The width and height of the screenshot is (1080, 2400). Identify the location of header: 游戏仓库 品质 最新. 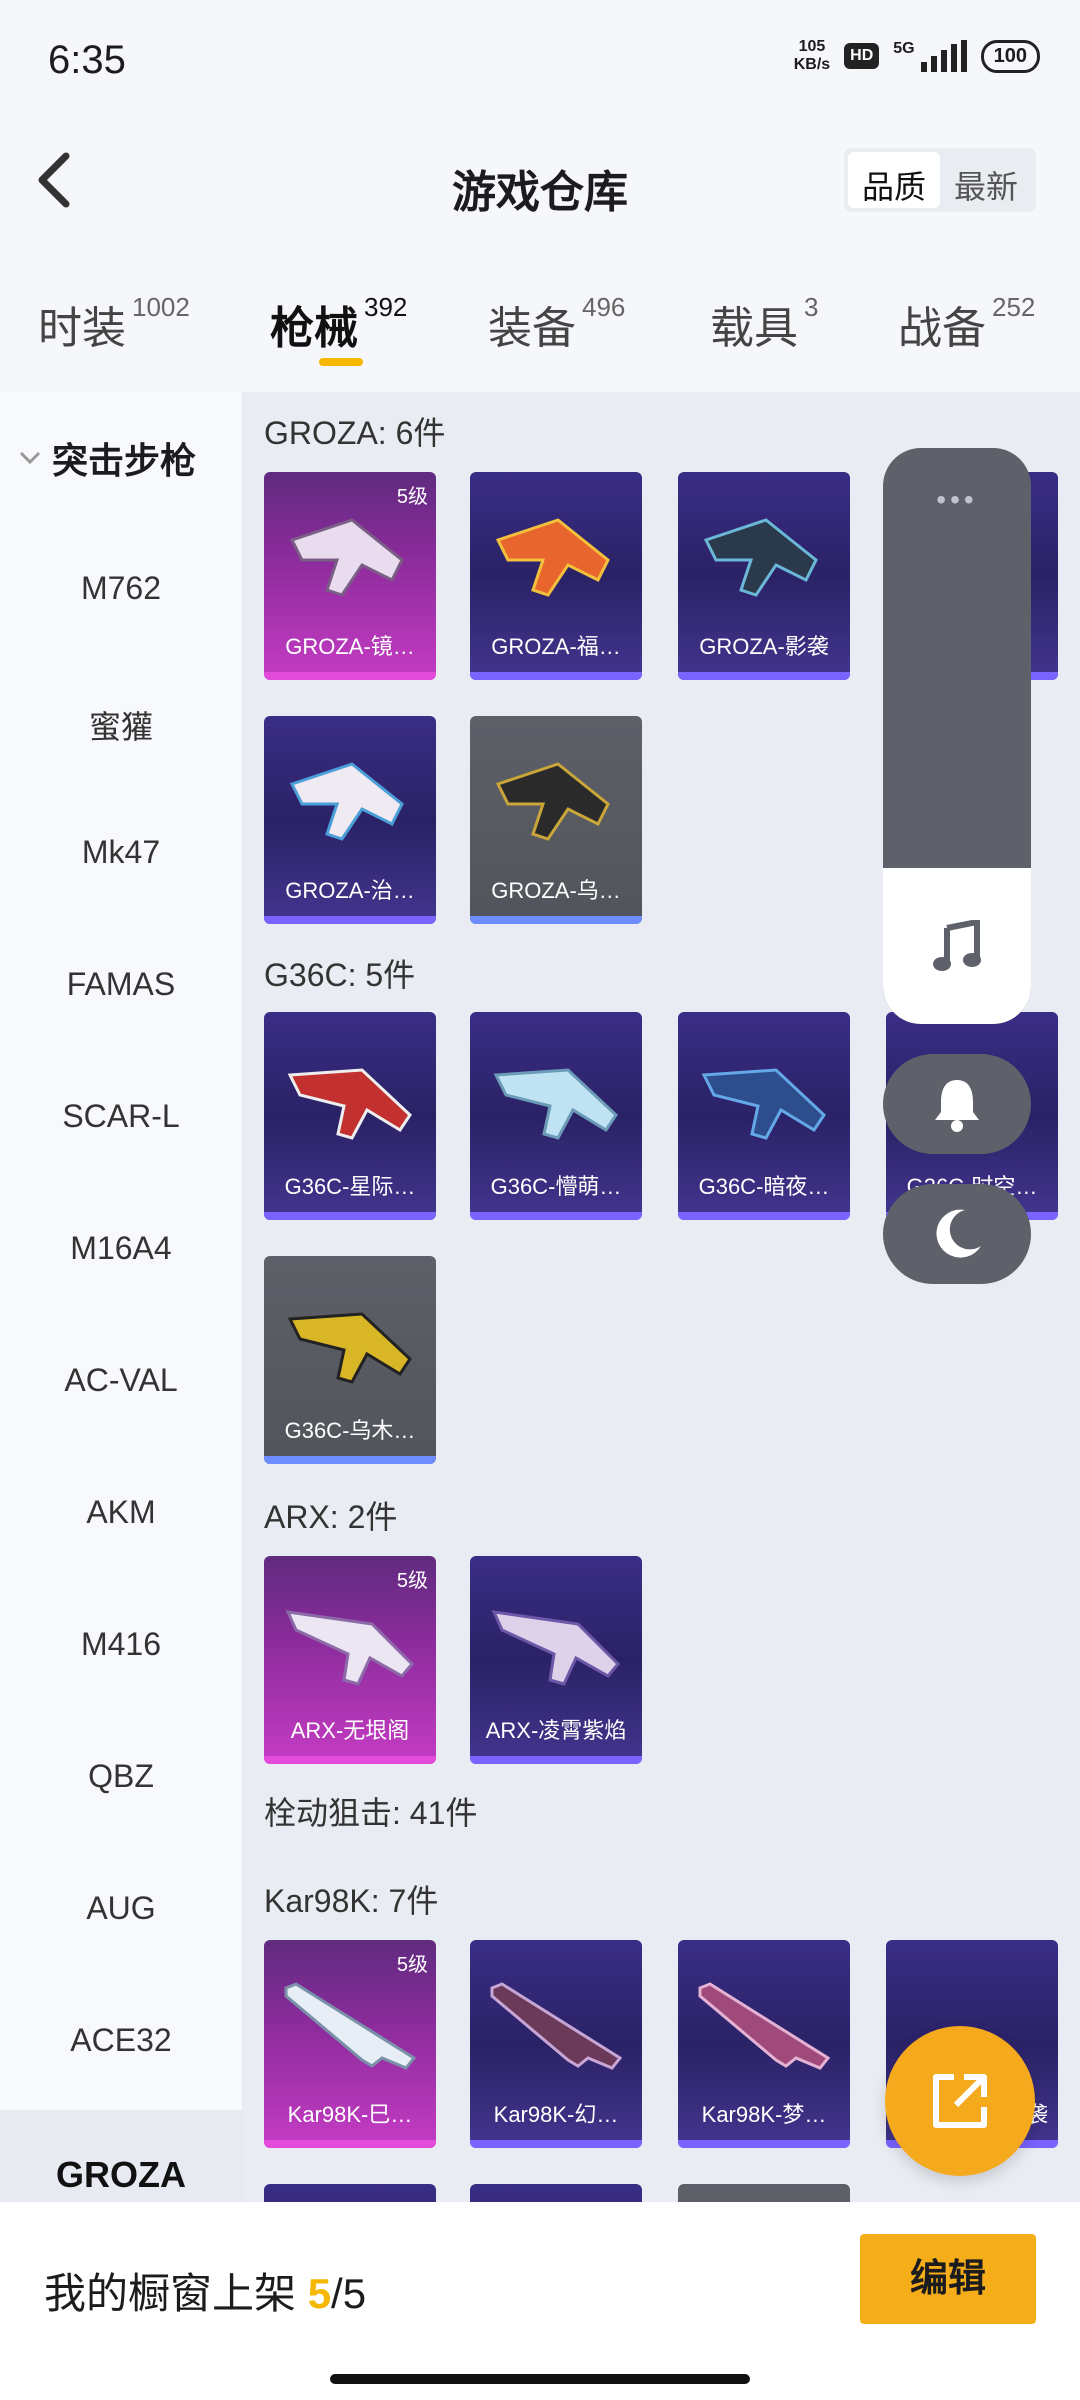
(540, 180).